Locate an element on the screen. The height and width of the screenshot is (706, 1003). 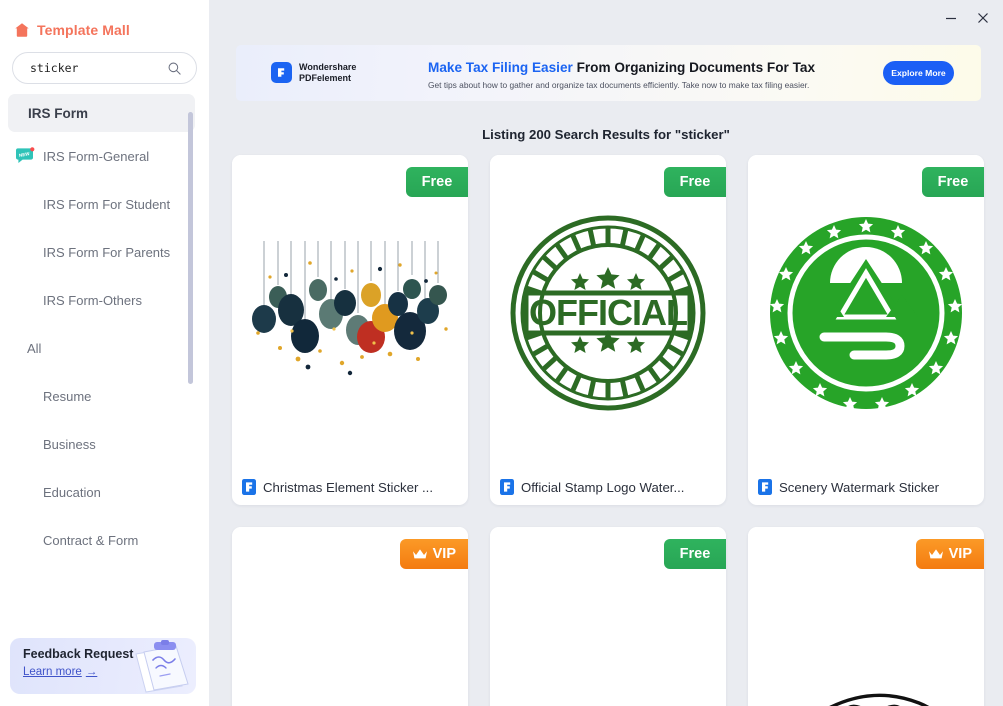
sidebar-item-education: Education is located at coordinates (104, 492).